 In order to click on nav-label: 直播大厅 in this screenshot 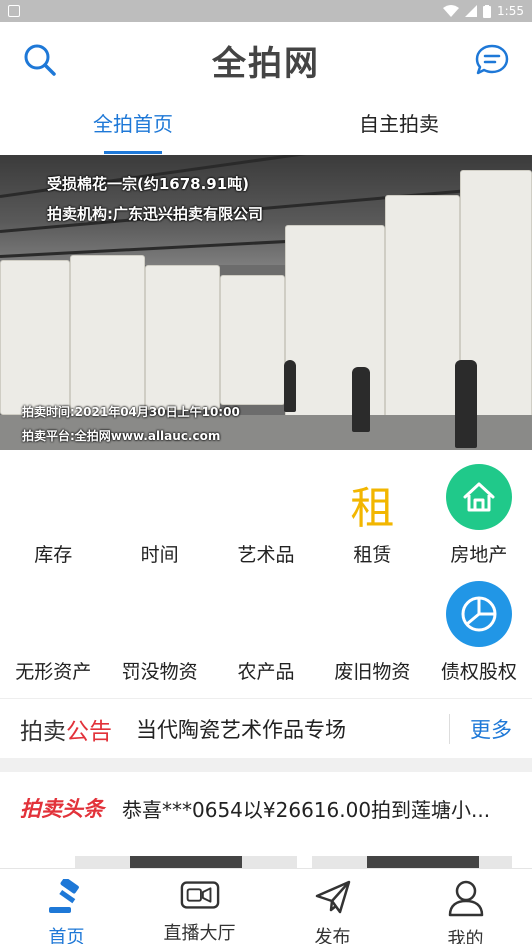, I will do `click(199, 933)`.